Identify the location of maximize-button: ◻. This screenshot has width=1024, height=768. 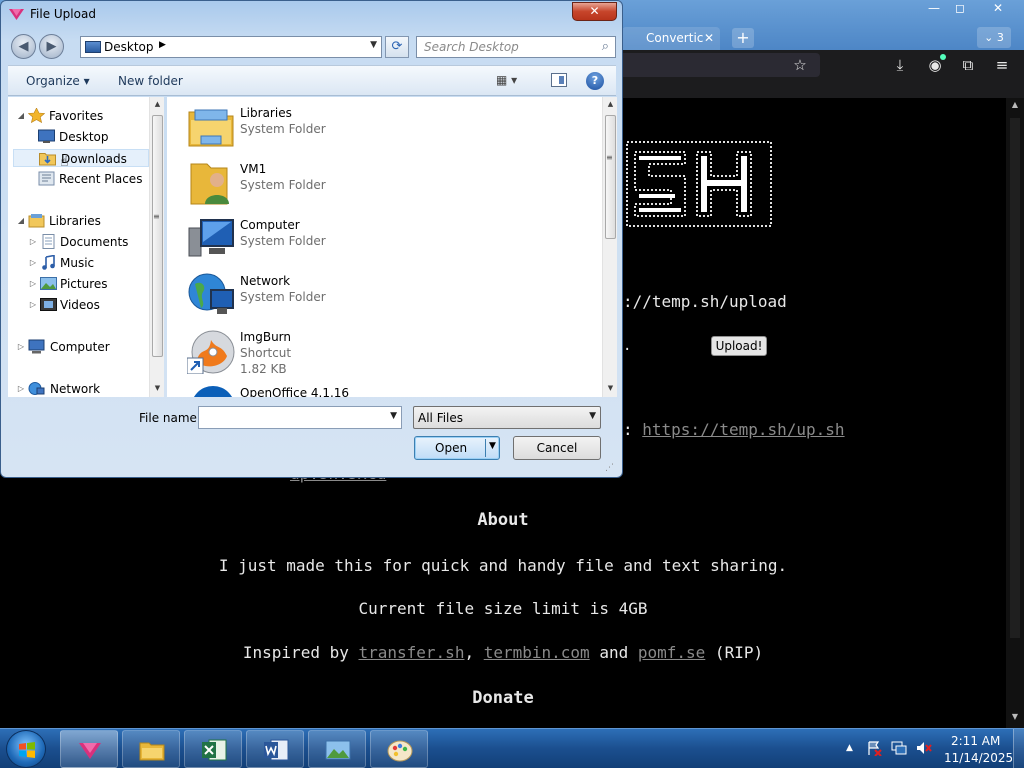
(960, 8).